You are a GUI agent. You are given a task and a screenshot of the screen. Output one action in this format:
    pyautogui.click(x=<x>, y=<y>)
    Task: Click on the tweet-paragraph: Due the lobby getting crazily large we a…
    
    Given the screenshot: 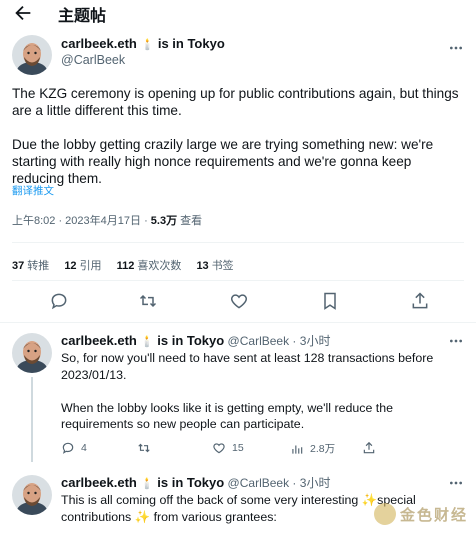 What is the action you would take?
    pyautogui.click(x=223, y=161)
    